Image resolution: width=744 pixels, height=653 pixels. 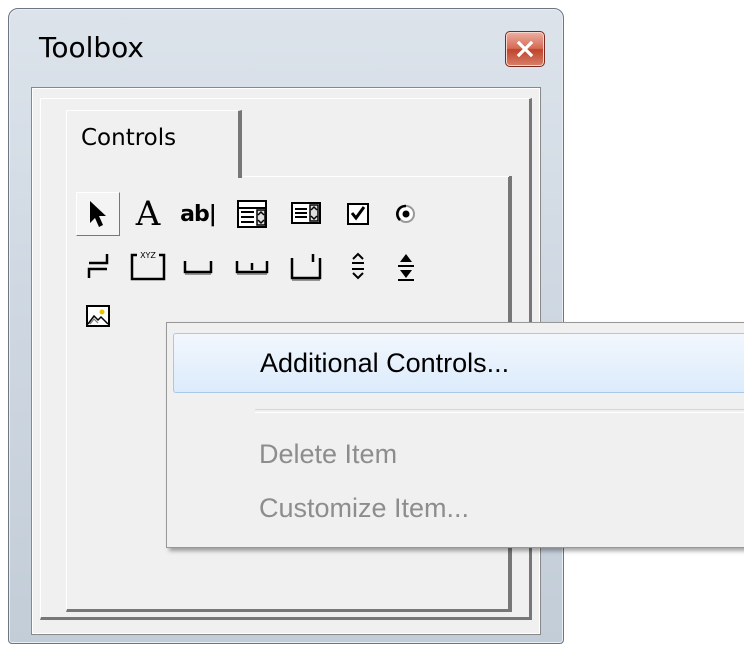 I want to click on togglebutton-tool, so click(x=98, y=266).